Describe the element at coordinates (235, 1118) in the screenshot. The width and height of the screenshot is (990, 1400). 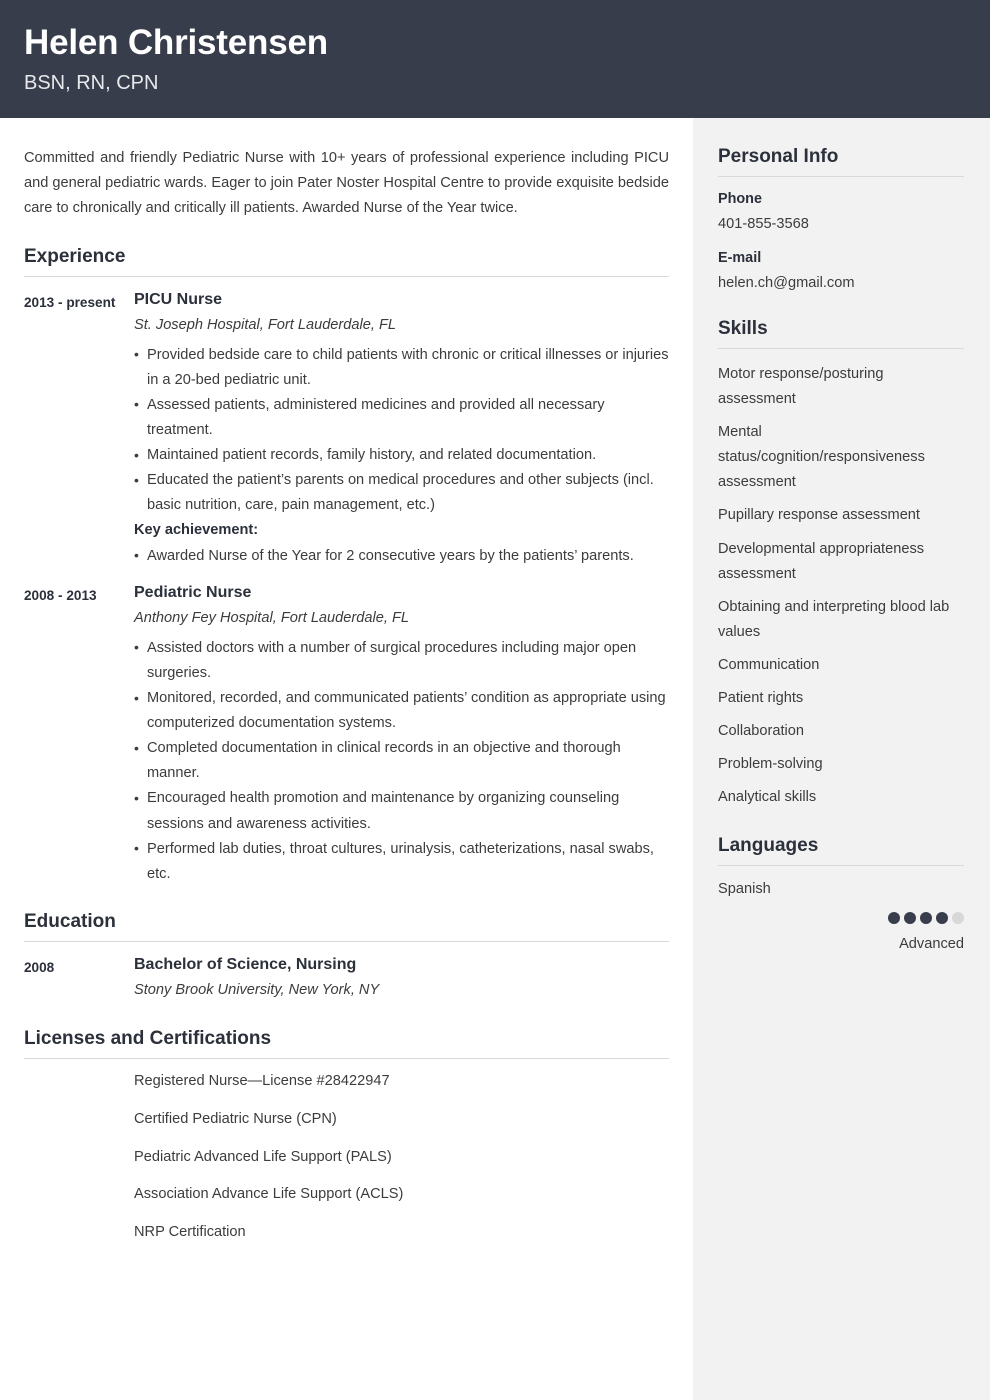
I see `list-item: Certified Pediatric Nurse (CPN)` at that location.